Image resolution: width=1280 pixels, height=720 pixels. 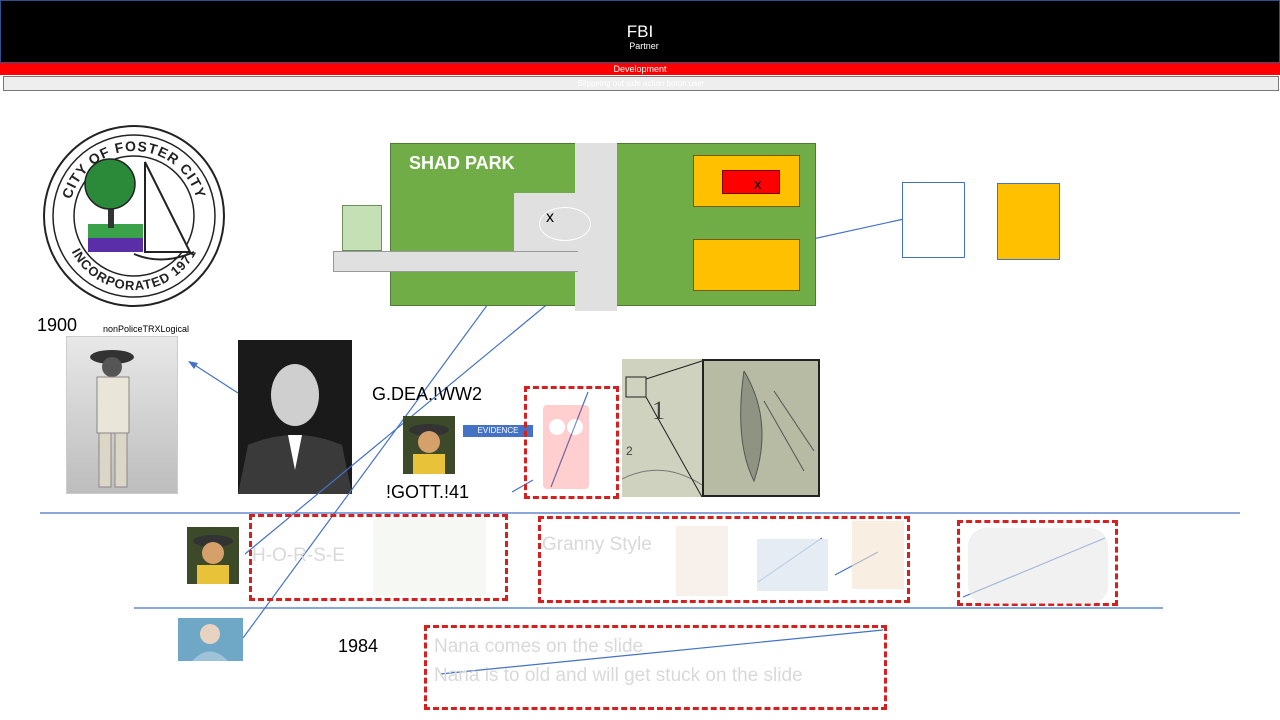 I want to click on dollar-bill-zoom-image, so click(x=761, y=428).